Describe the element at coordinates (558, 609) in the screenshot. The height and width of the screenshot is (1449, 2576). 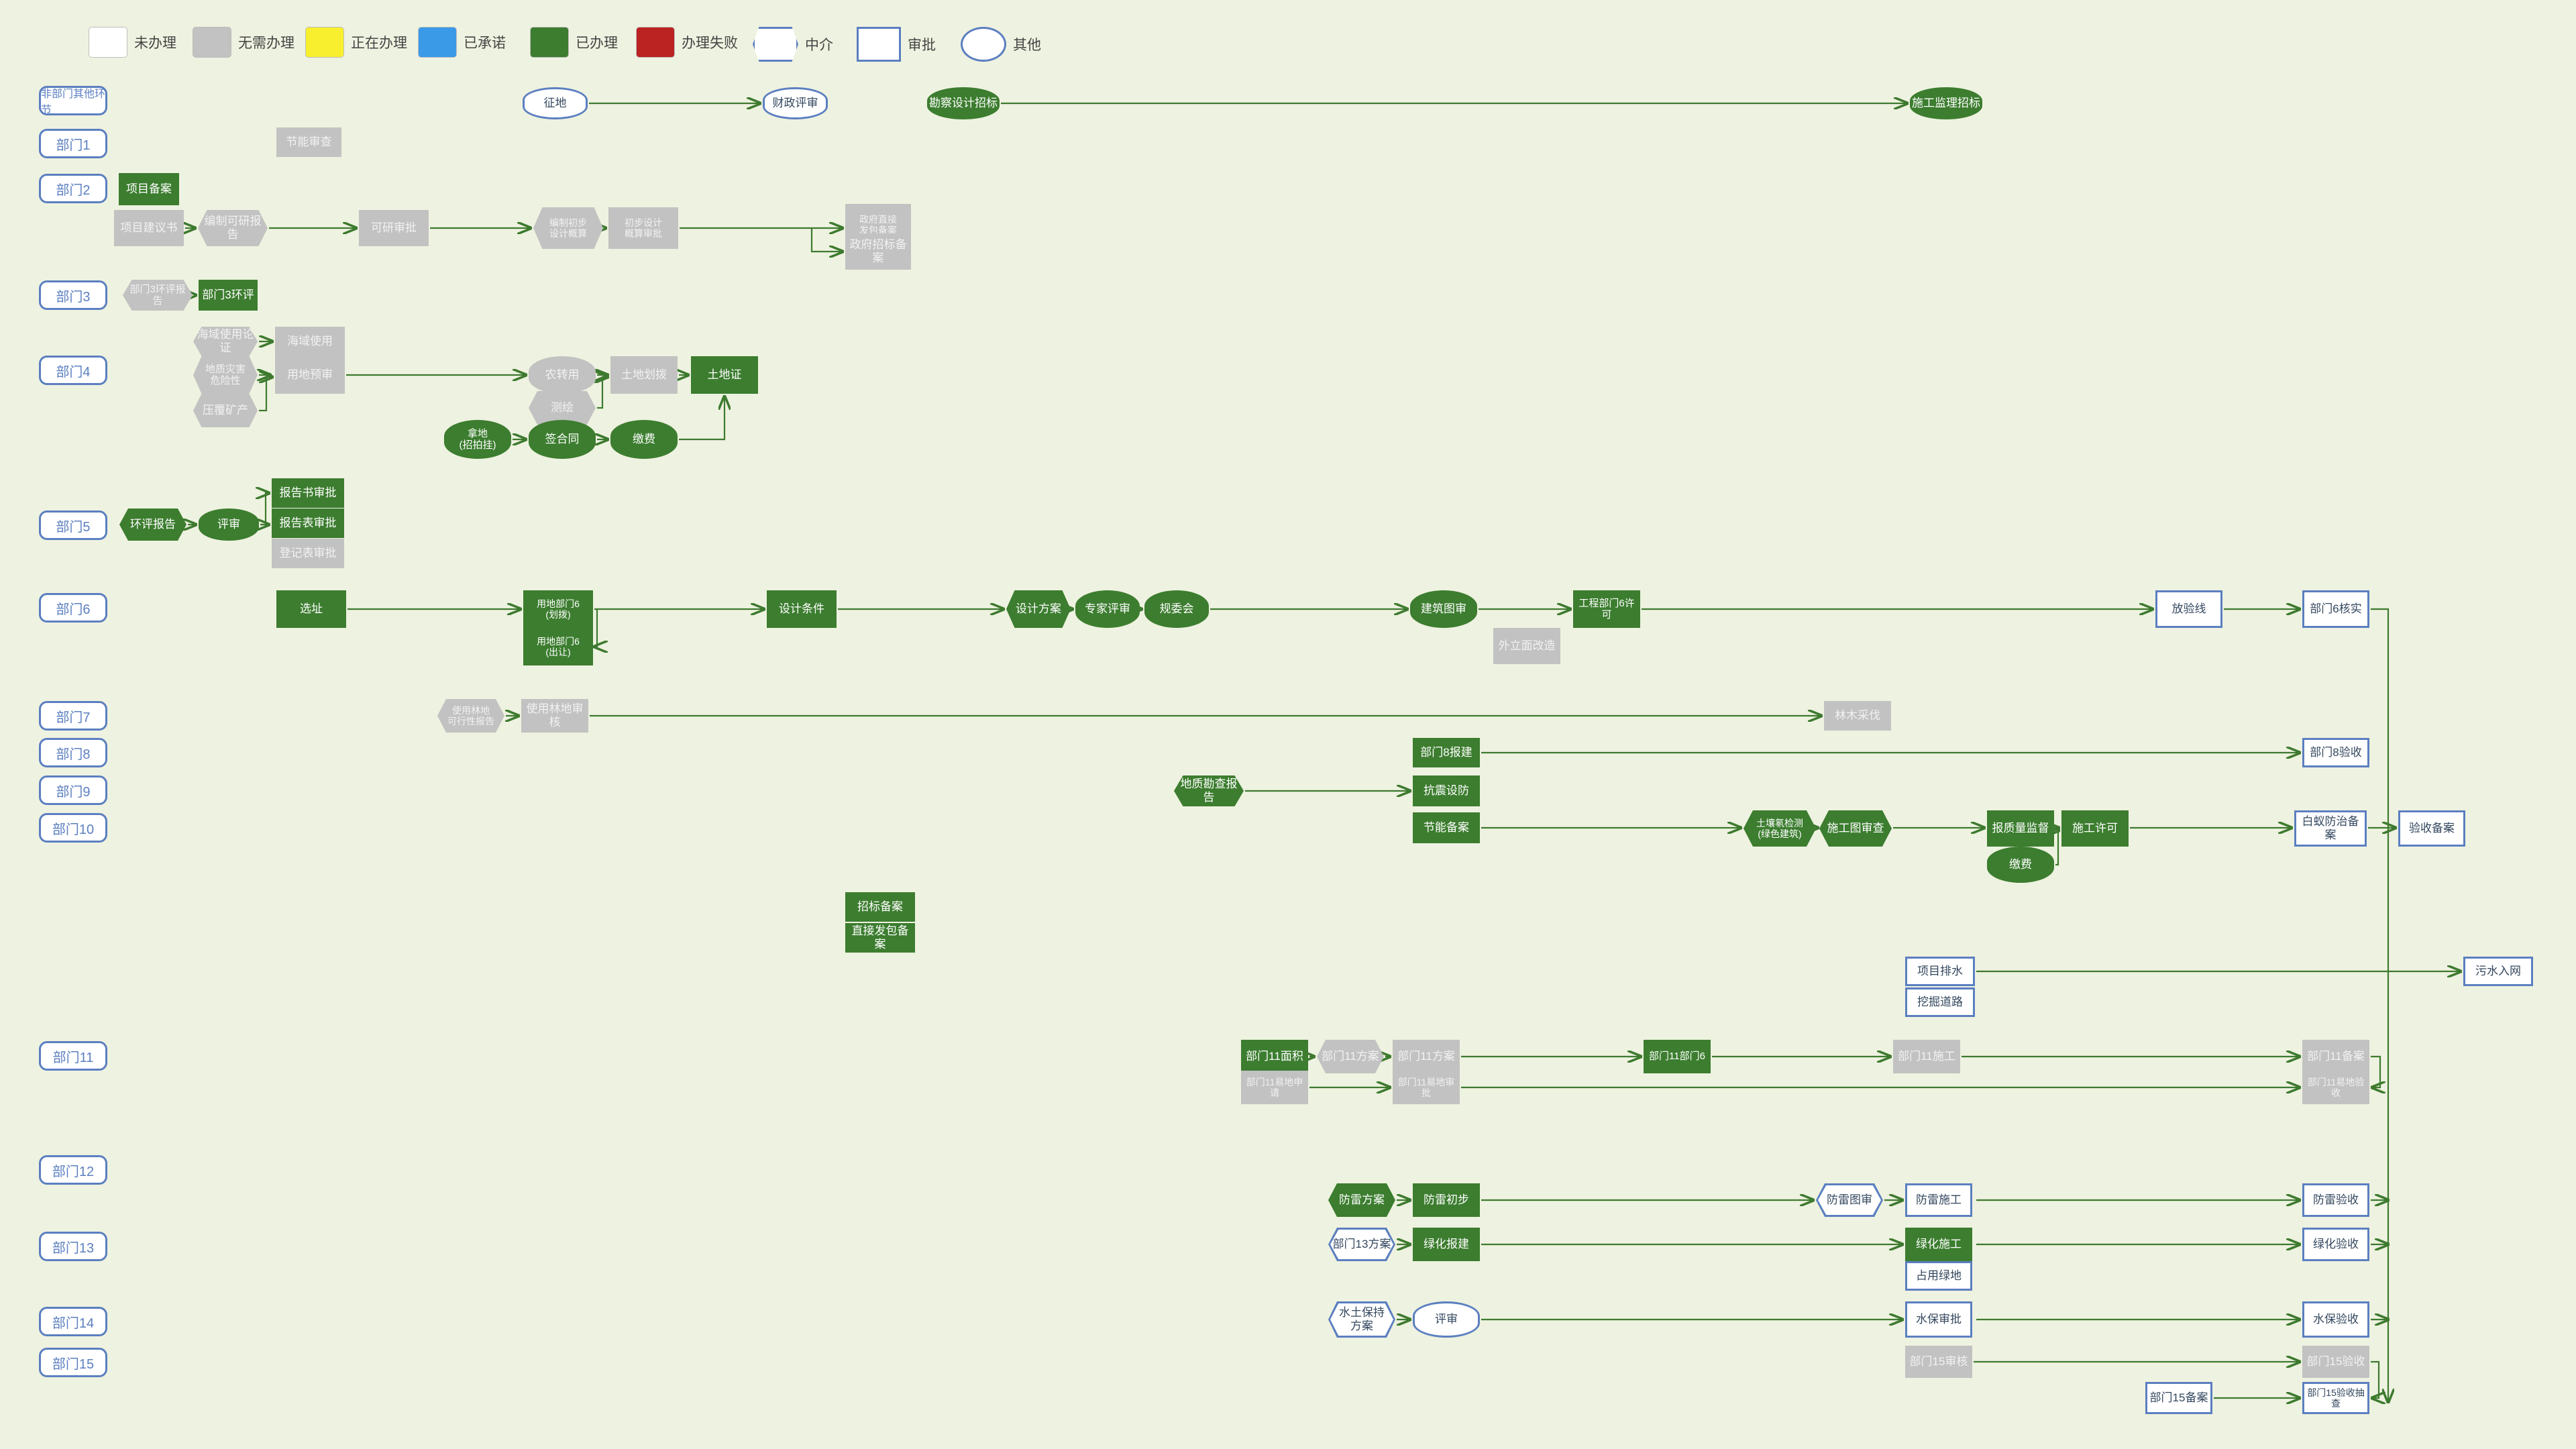
I see `flow-node: 用地部门6 (划拨)` at that location.